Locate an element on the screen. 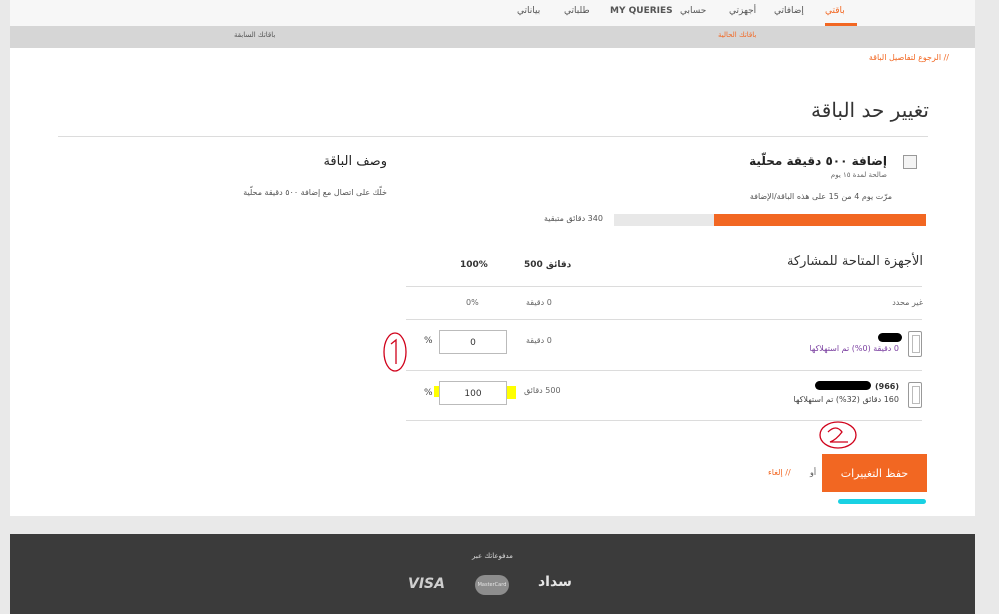 This screenshot has height=614, width=999. tab-current-packages: باقاتك الحالية is located at coordinates (737, 35).